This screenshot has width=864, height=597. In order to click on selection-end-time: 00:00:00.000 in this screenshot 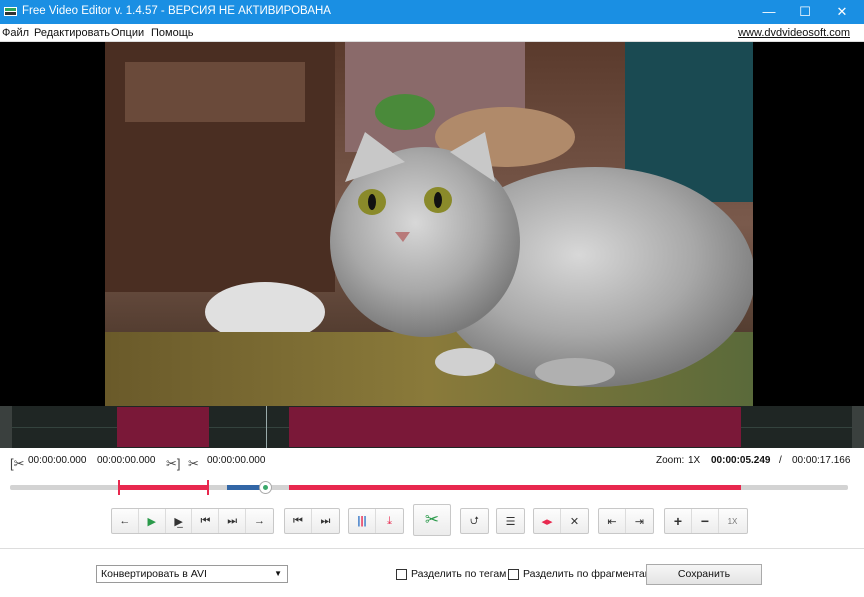, I will do `click(126, 460)`.